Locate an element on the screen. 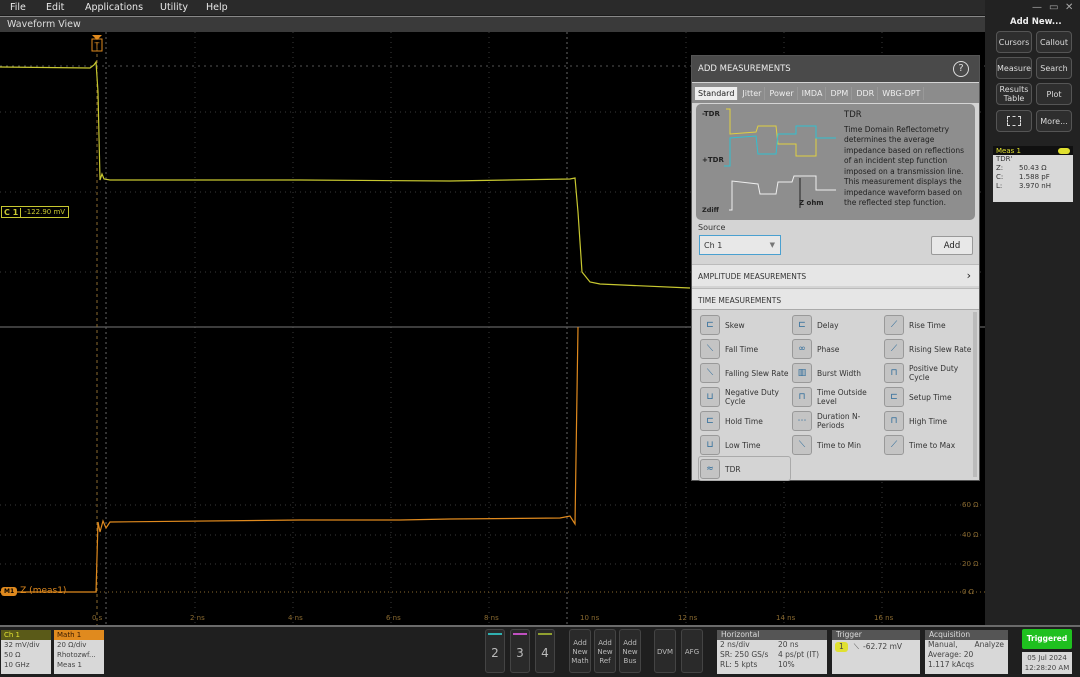 This screenshot has width=1080, height=677. y-tick: 60 Ω is located at coordinates (970, 505).